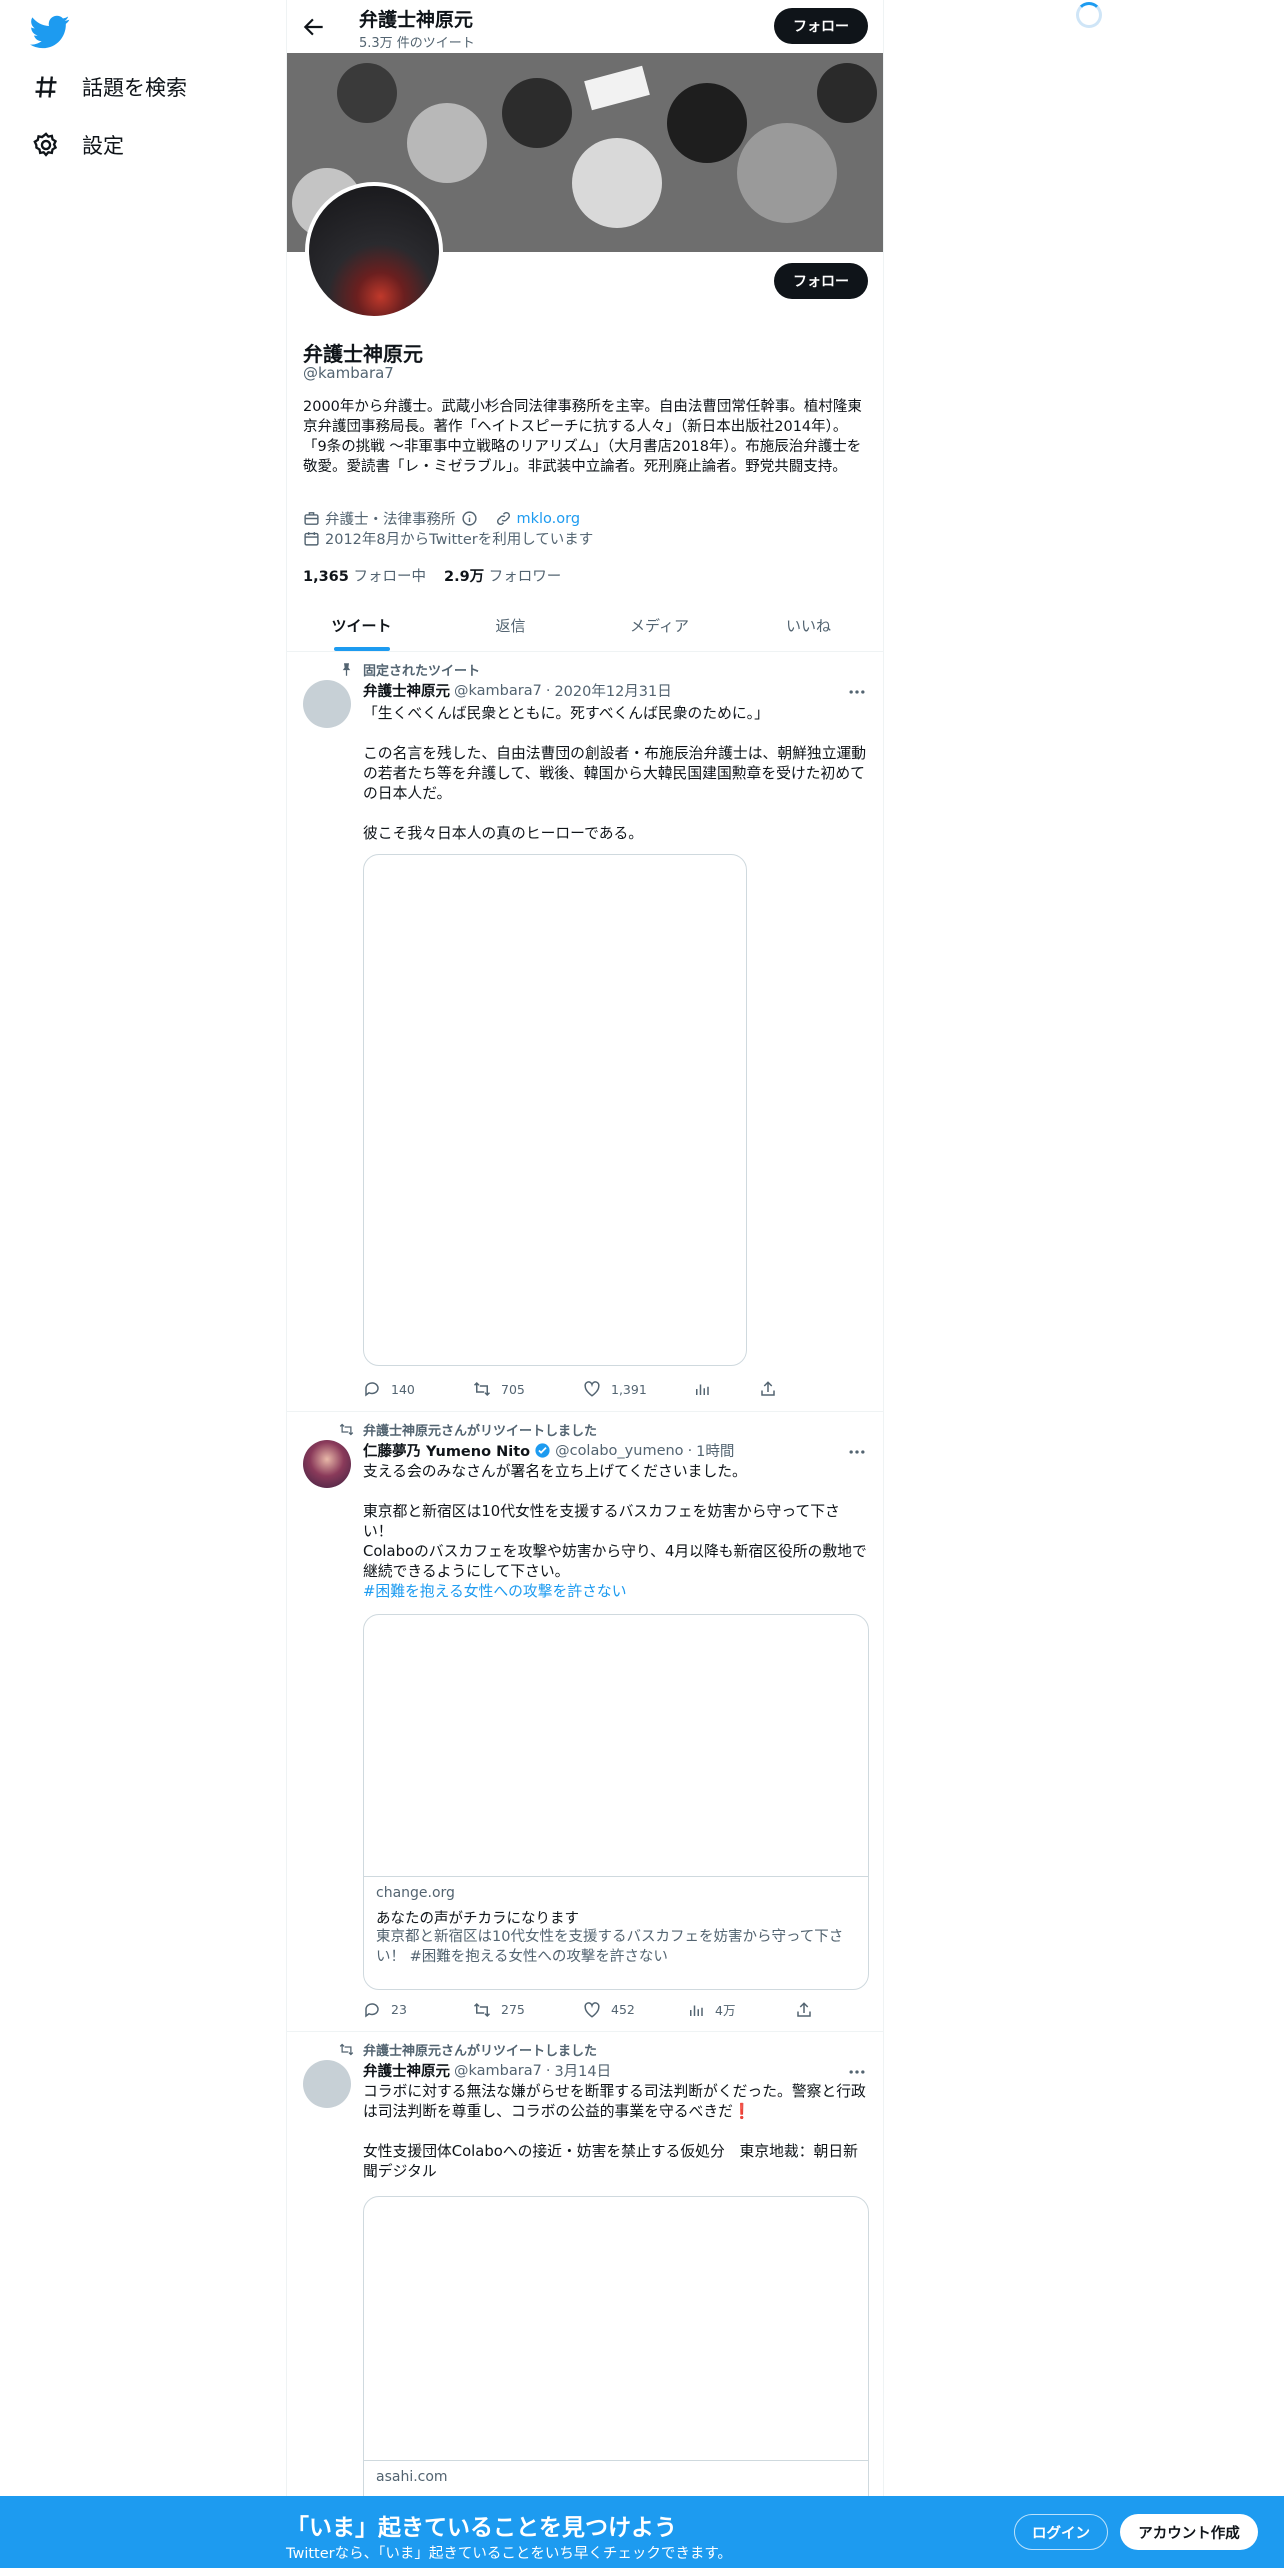  Describe the element at coordinates (549, 519) in the screenshot. I see `profile-website-link: mklo.org` at that location.